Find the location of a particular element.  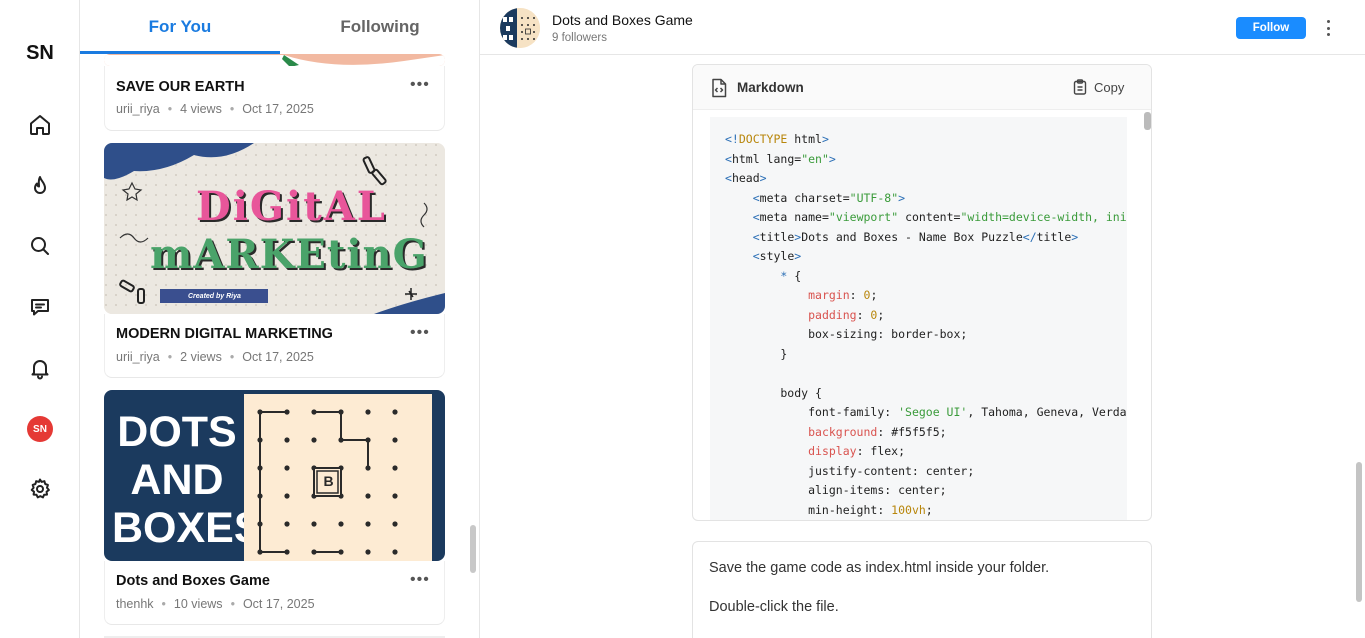

left-nav-rail: SN SN is located at coordinates (40, 319).